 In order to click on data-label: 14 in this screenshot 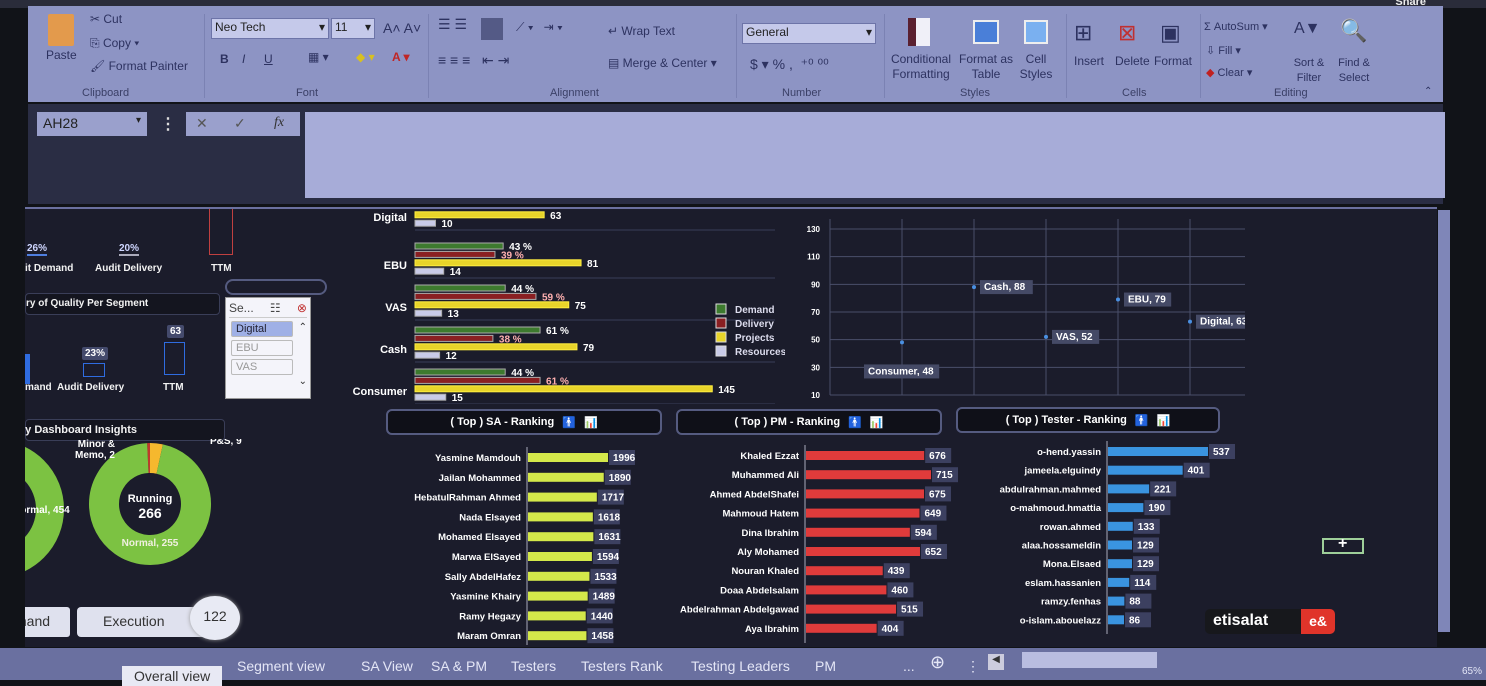, I will do `click(456, 272)`.